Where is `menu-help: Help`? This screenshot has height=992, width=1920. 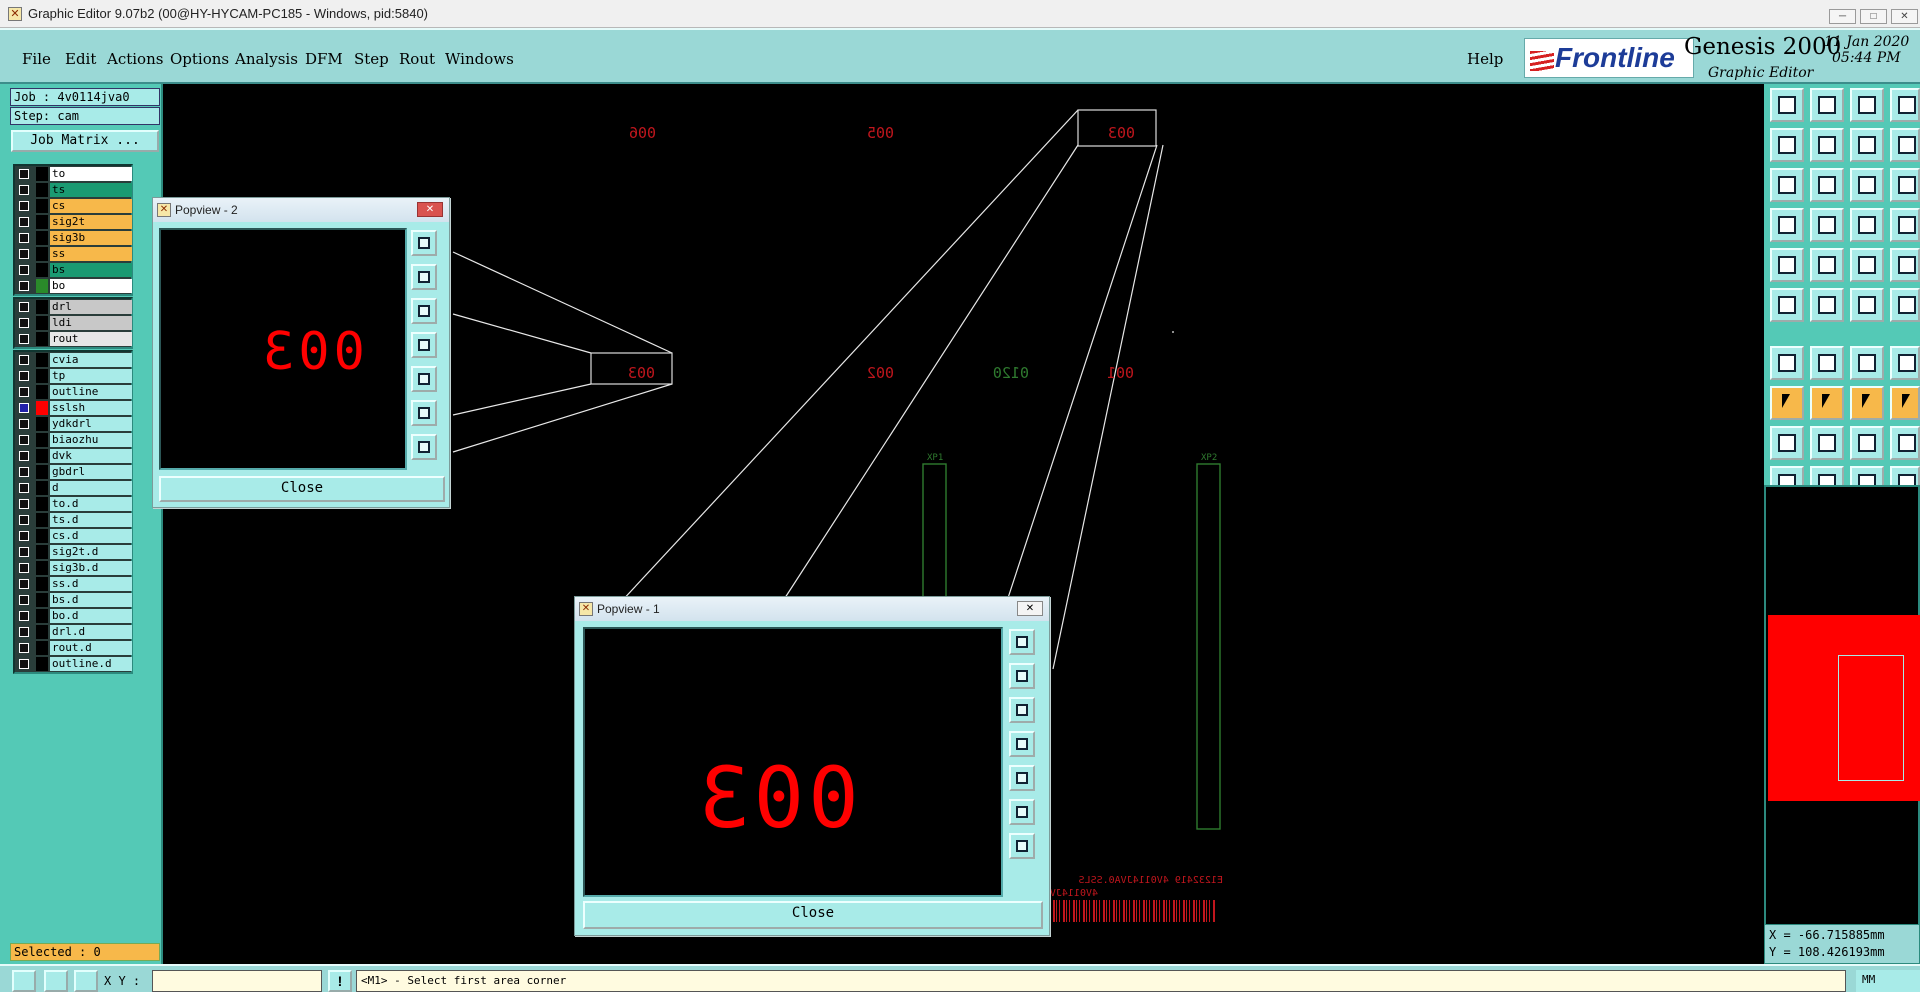 menu-help: Help is located at coordinates (1485, 59).